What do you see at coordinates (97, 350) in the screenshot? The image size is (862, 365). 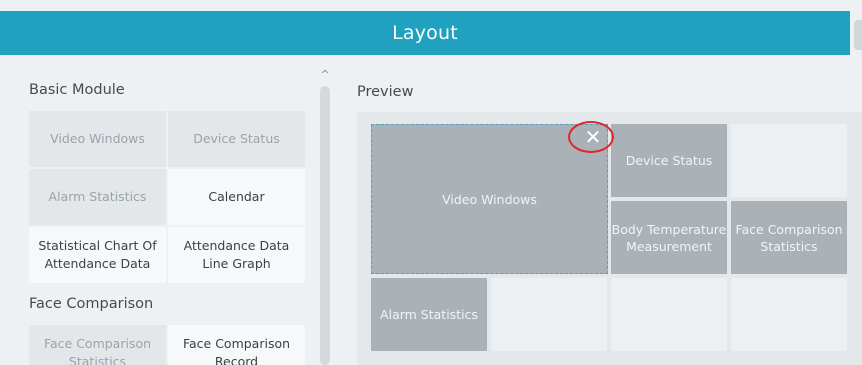 I see `module-label: Face Comparison Statistics` at bounding box center [97, 350].